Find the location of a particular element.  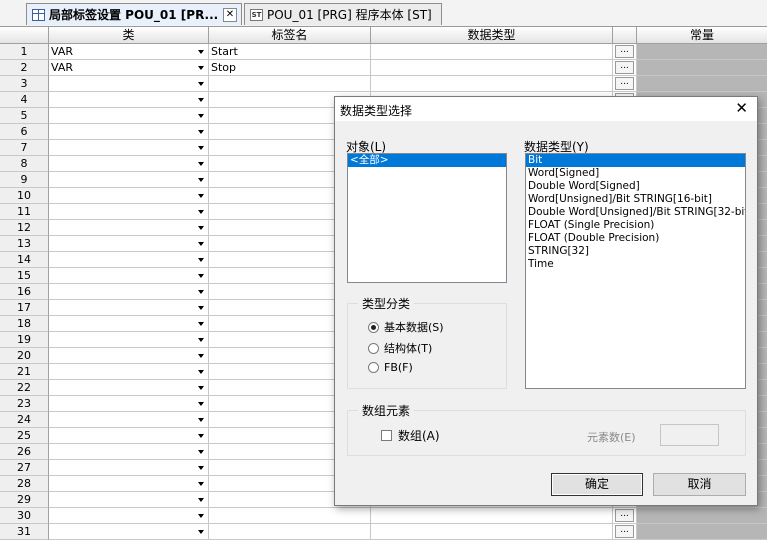

row-number: 21 is located at coordinates (24, 372).